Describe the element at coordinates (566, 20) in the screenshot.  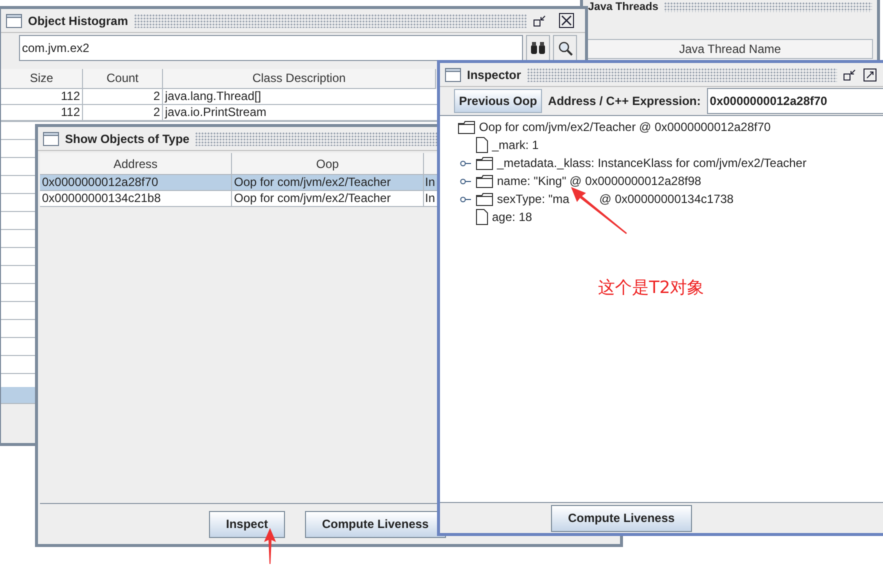
I see `close-icon` at that location.